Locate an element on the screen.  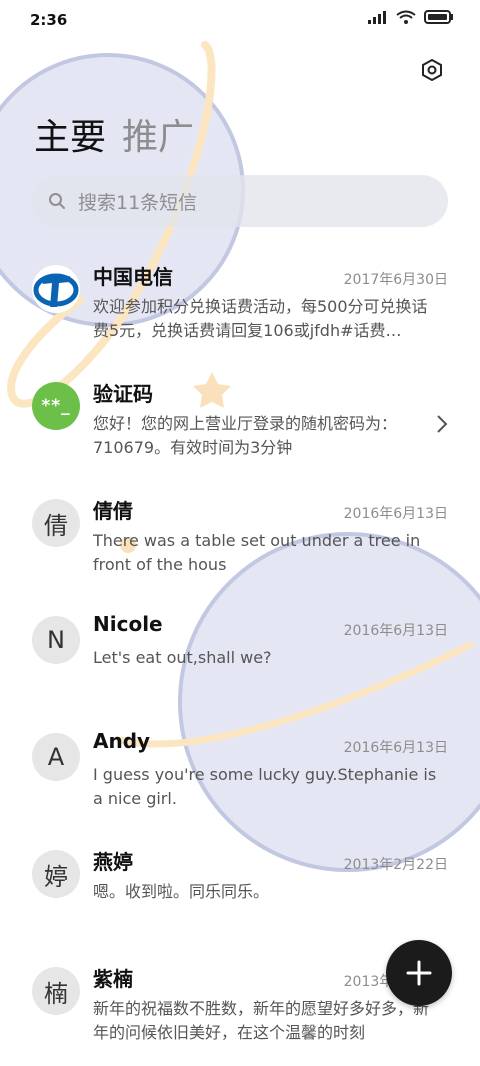
contact-name: Nicole is located at coordinates (128, 624).